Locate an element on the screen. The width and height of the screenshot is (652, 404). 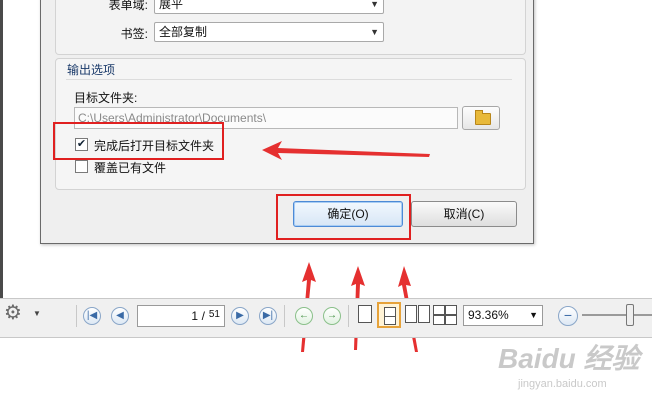
next-page-icon: ▶ is located at coordinates (240, 316).